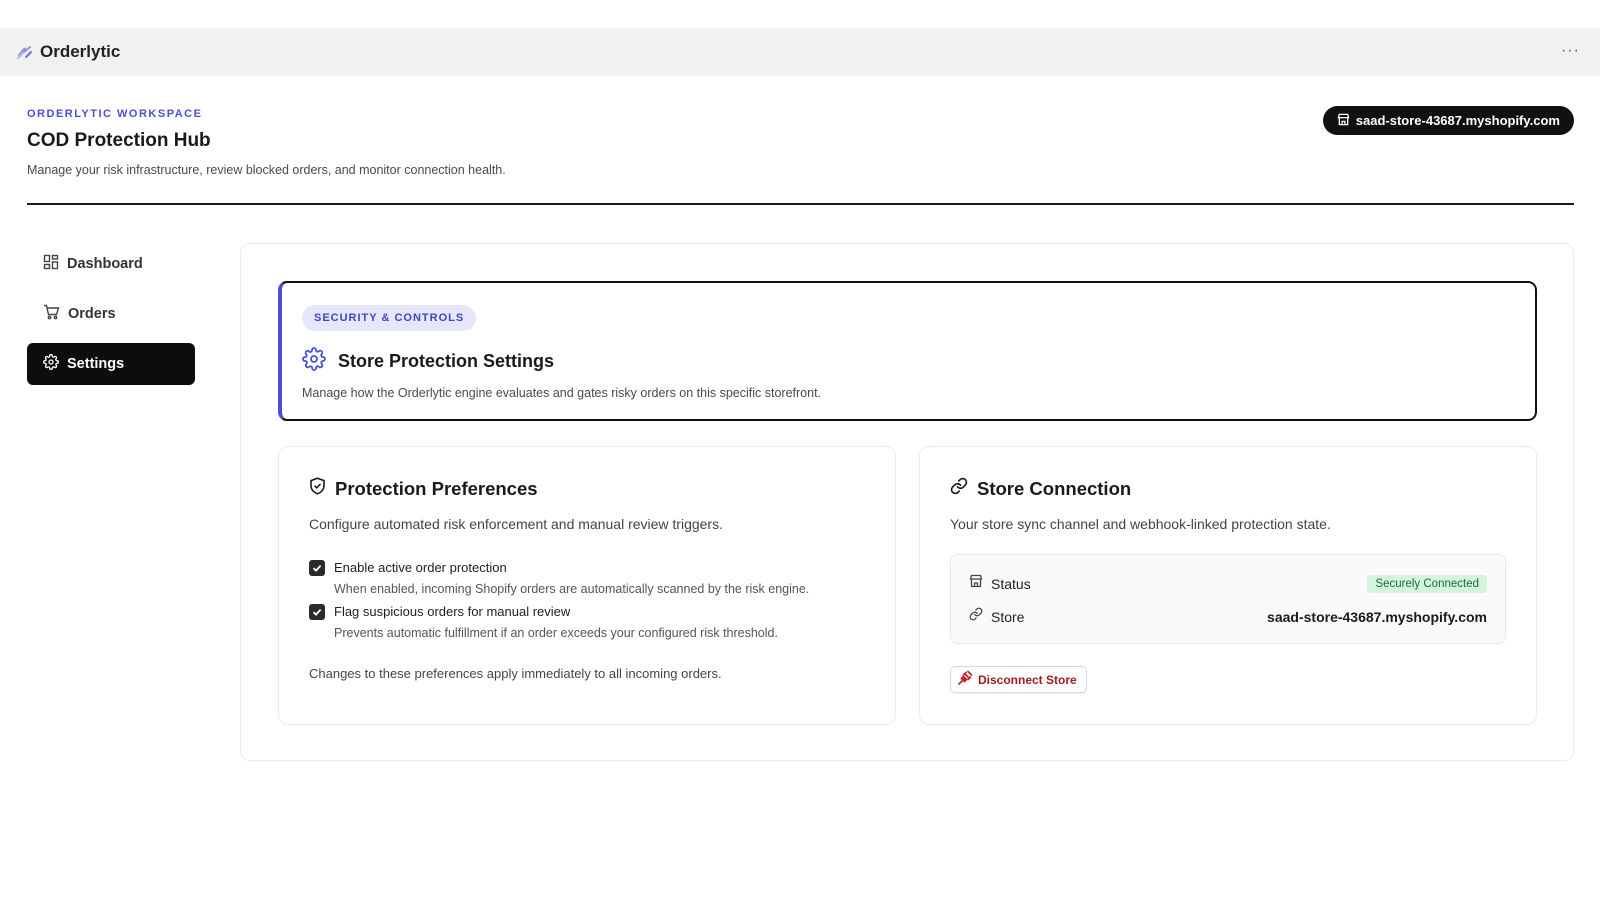 This screenshot has height=900, width=1600. I want to click on manual-review-checkbox, so click(317, 612).